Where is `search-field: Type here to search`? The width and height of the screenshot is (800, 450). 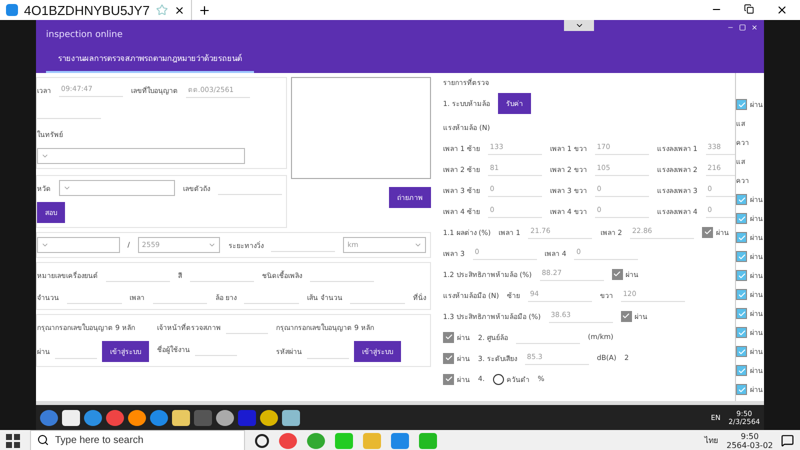 search-field: Type here to search is located at coordinates (137, 440).